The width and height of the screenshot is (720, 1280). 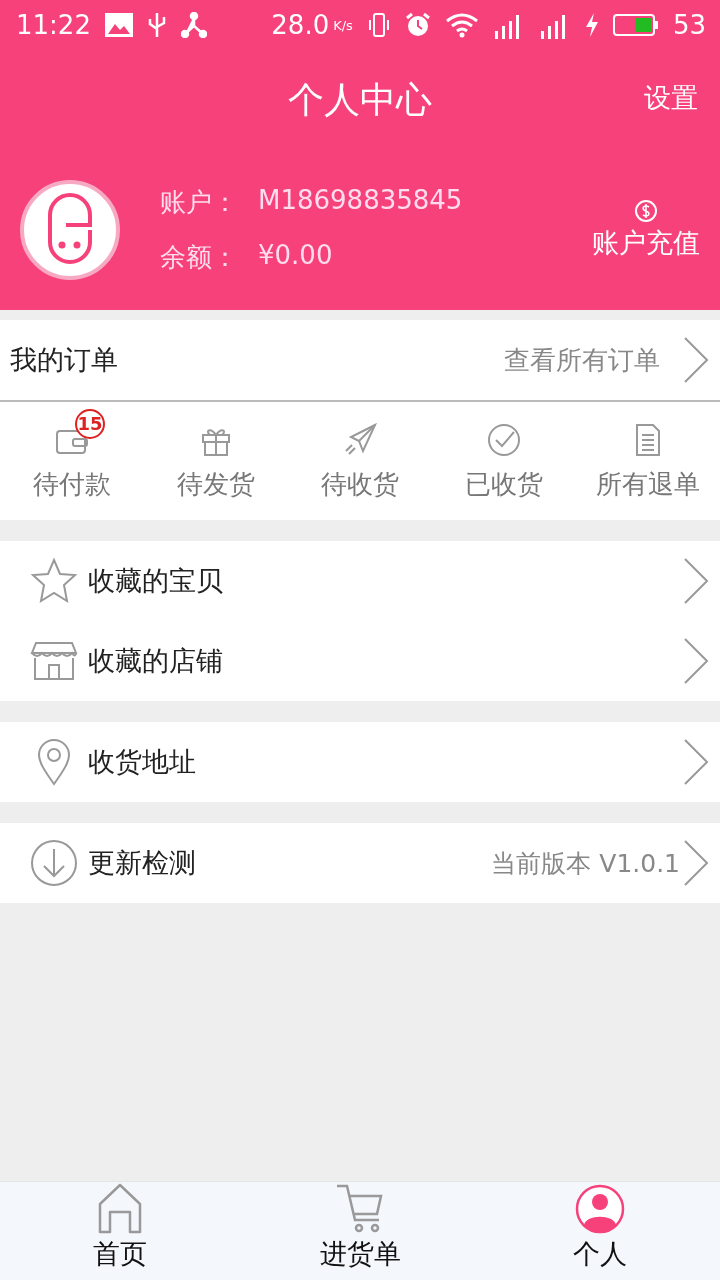 I want to click on wifi-icon, so click(x=461, y=25).